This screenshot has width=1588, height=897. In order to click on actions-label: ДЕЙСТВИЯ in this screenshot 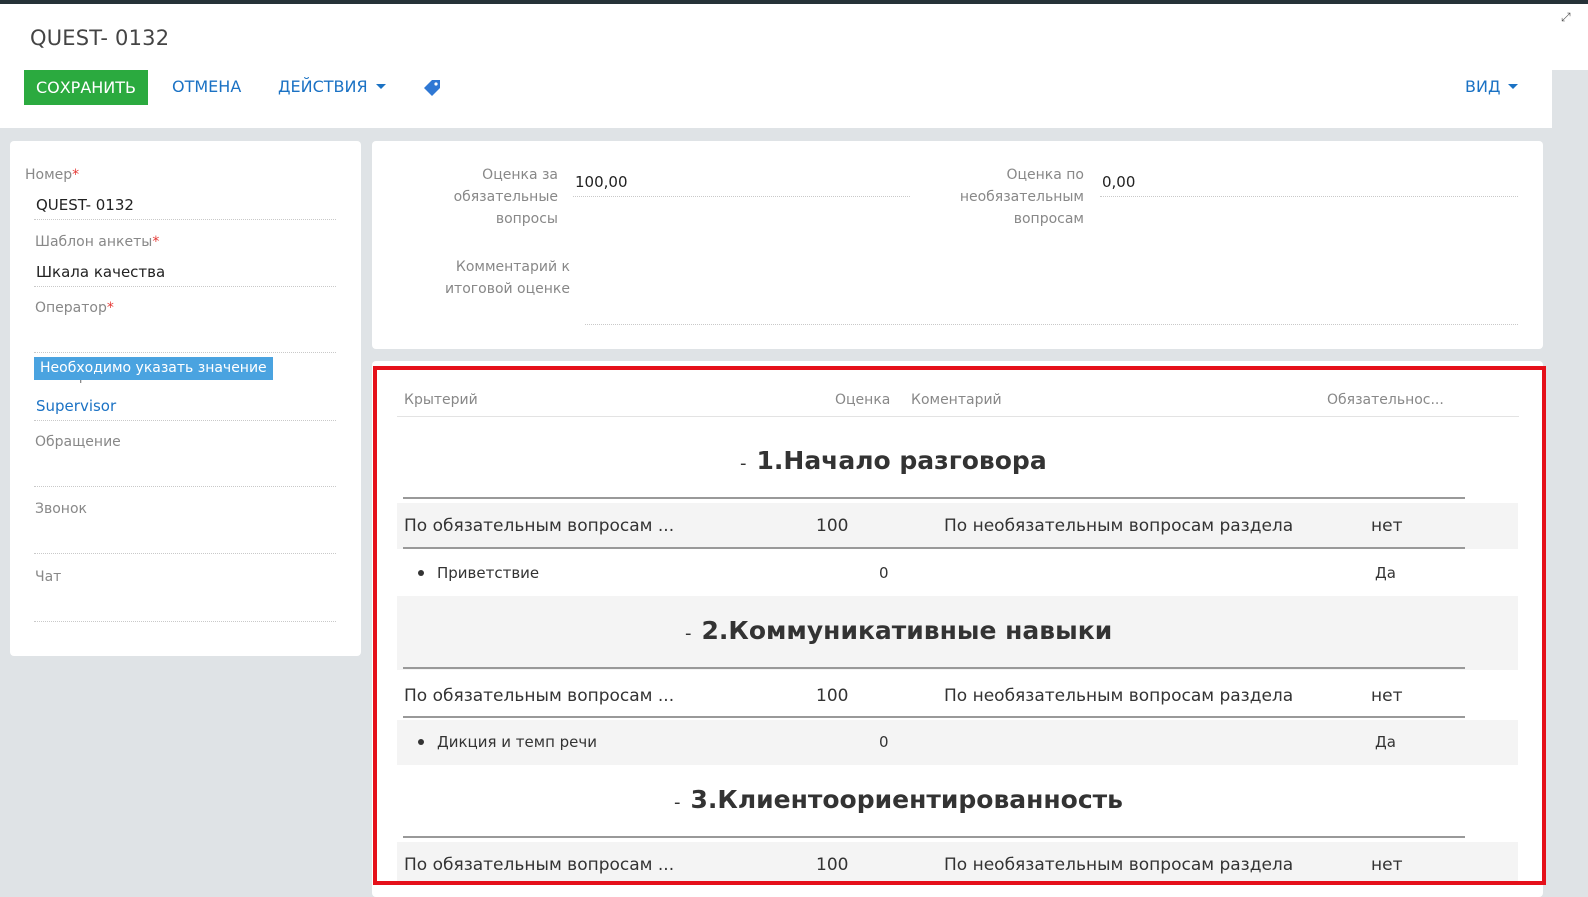, I will do `click(323, 86)`.